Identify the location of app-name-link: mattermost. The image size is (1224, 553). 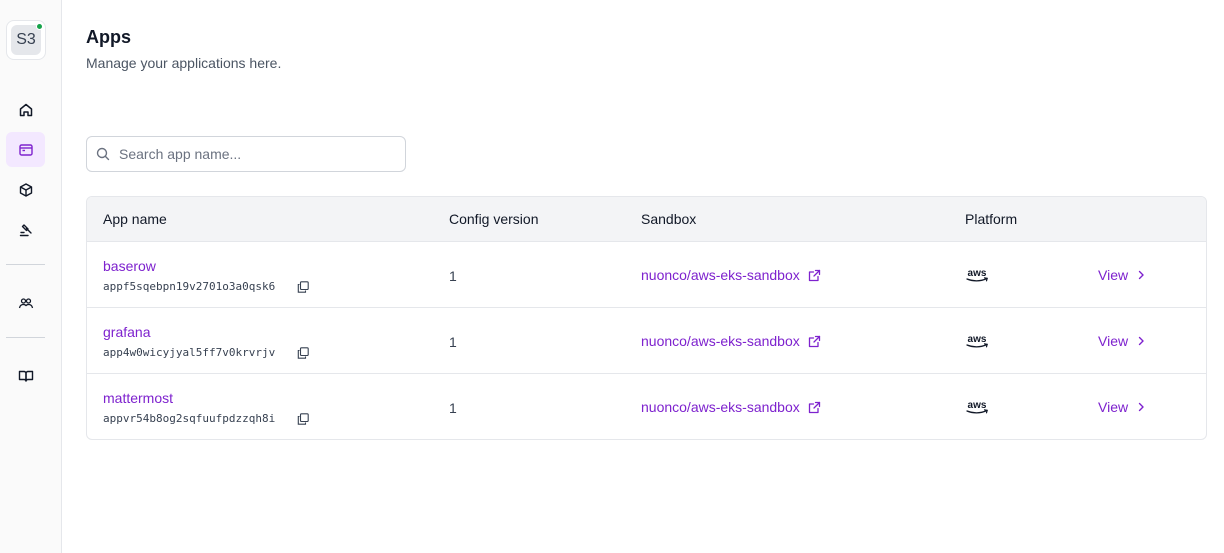
(138, 398).